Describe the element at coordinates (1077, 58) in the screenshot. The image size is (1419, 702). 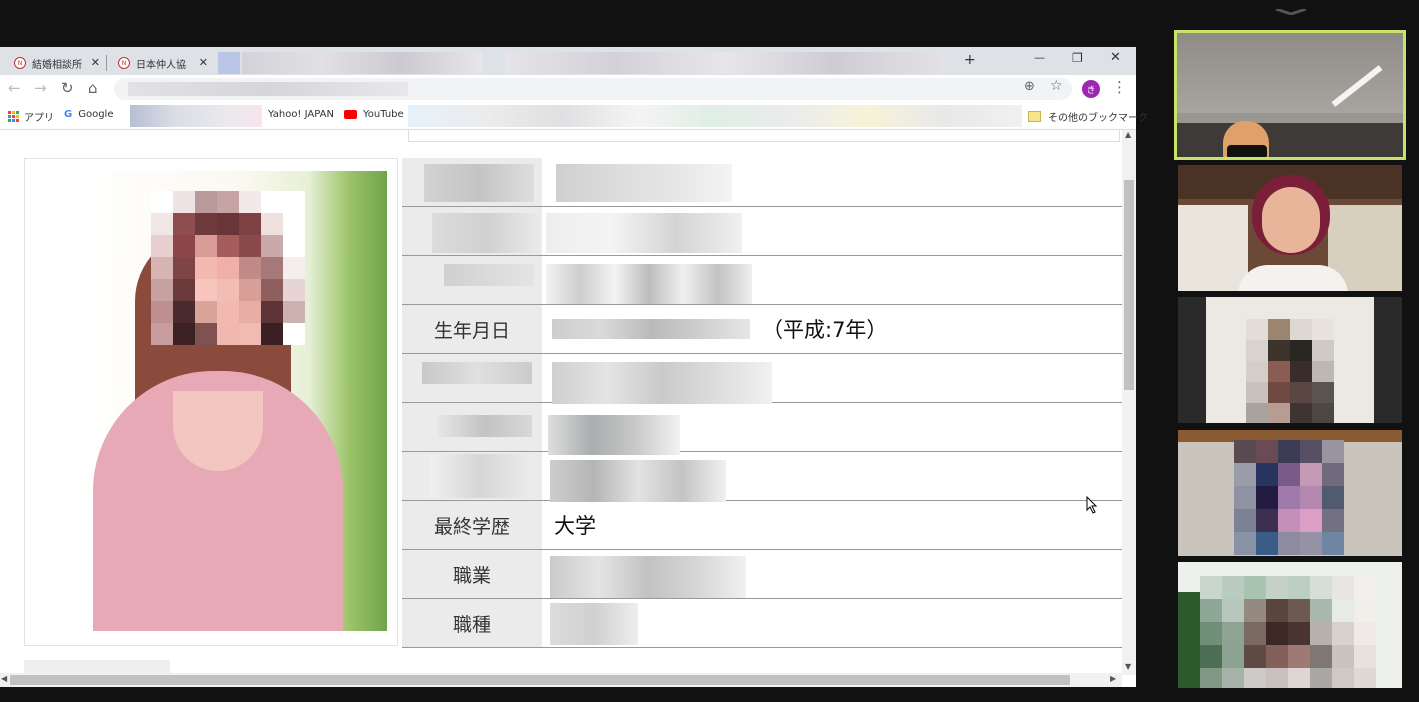
I see `maximize-button: ❐` at that location.